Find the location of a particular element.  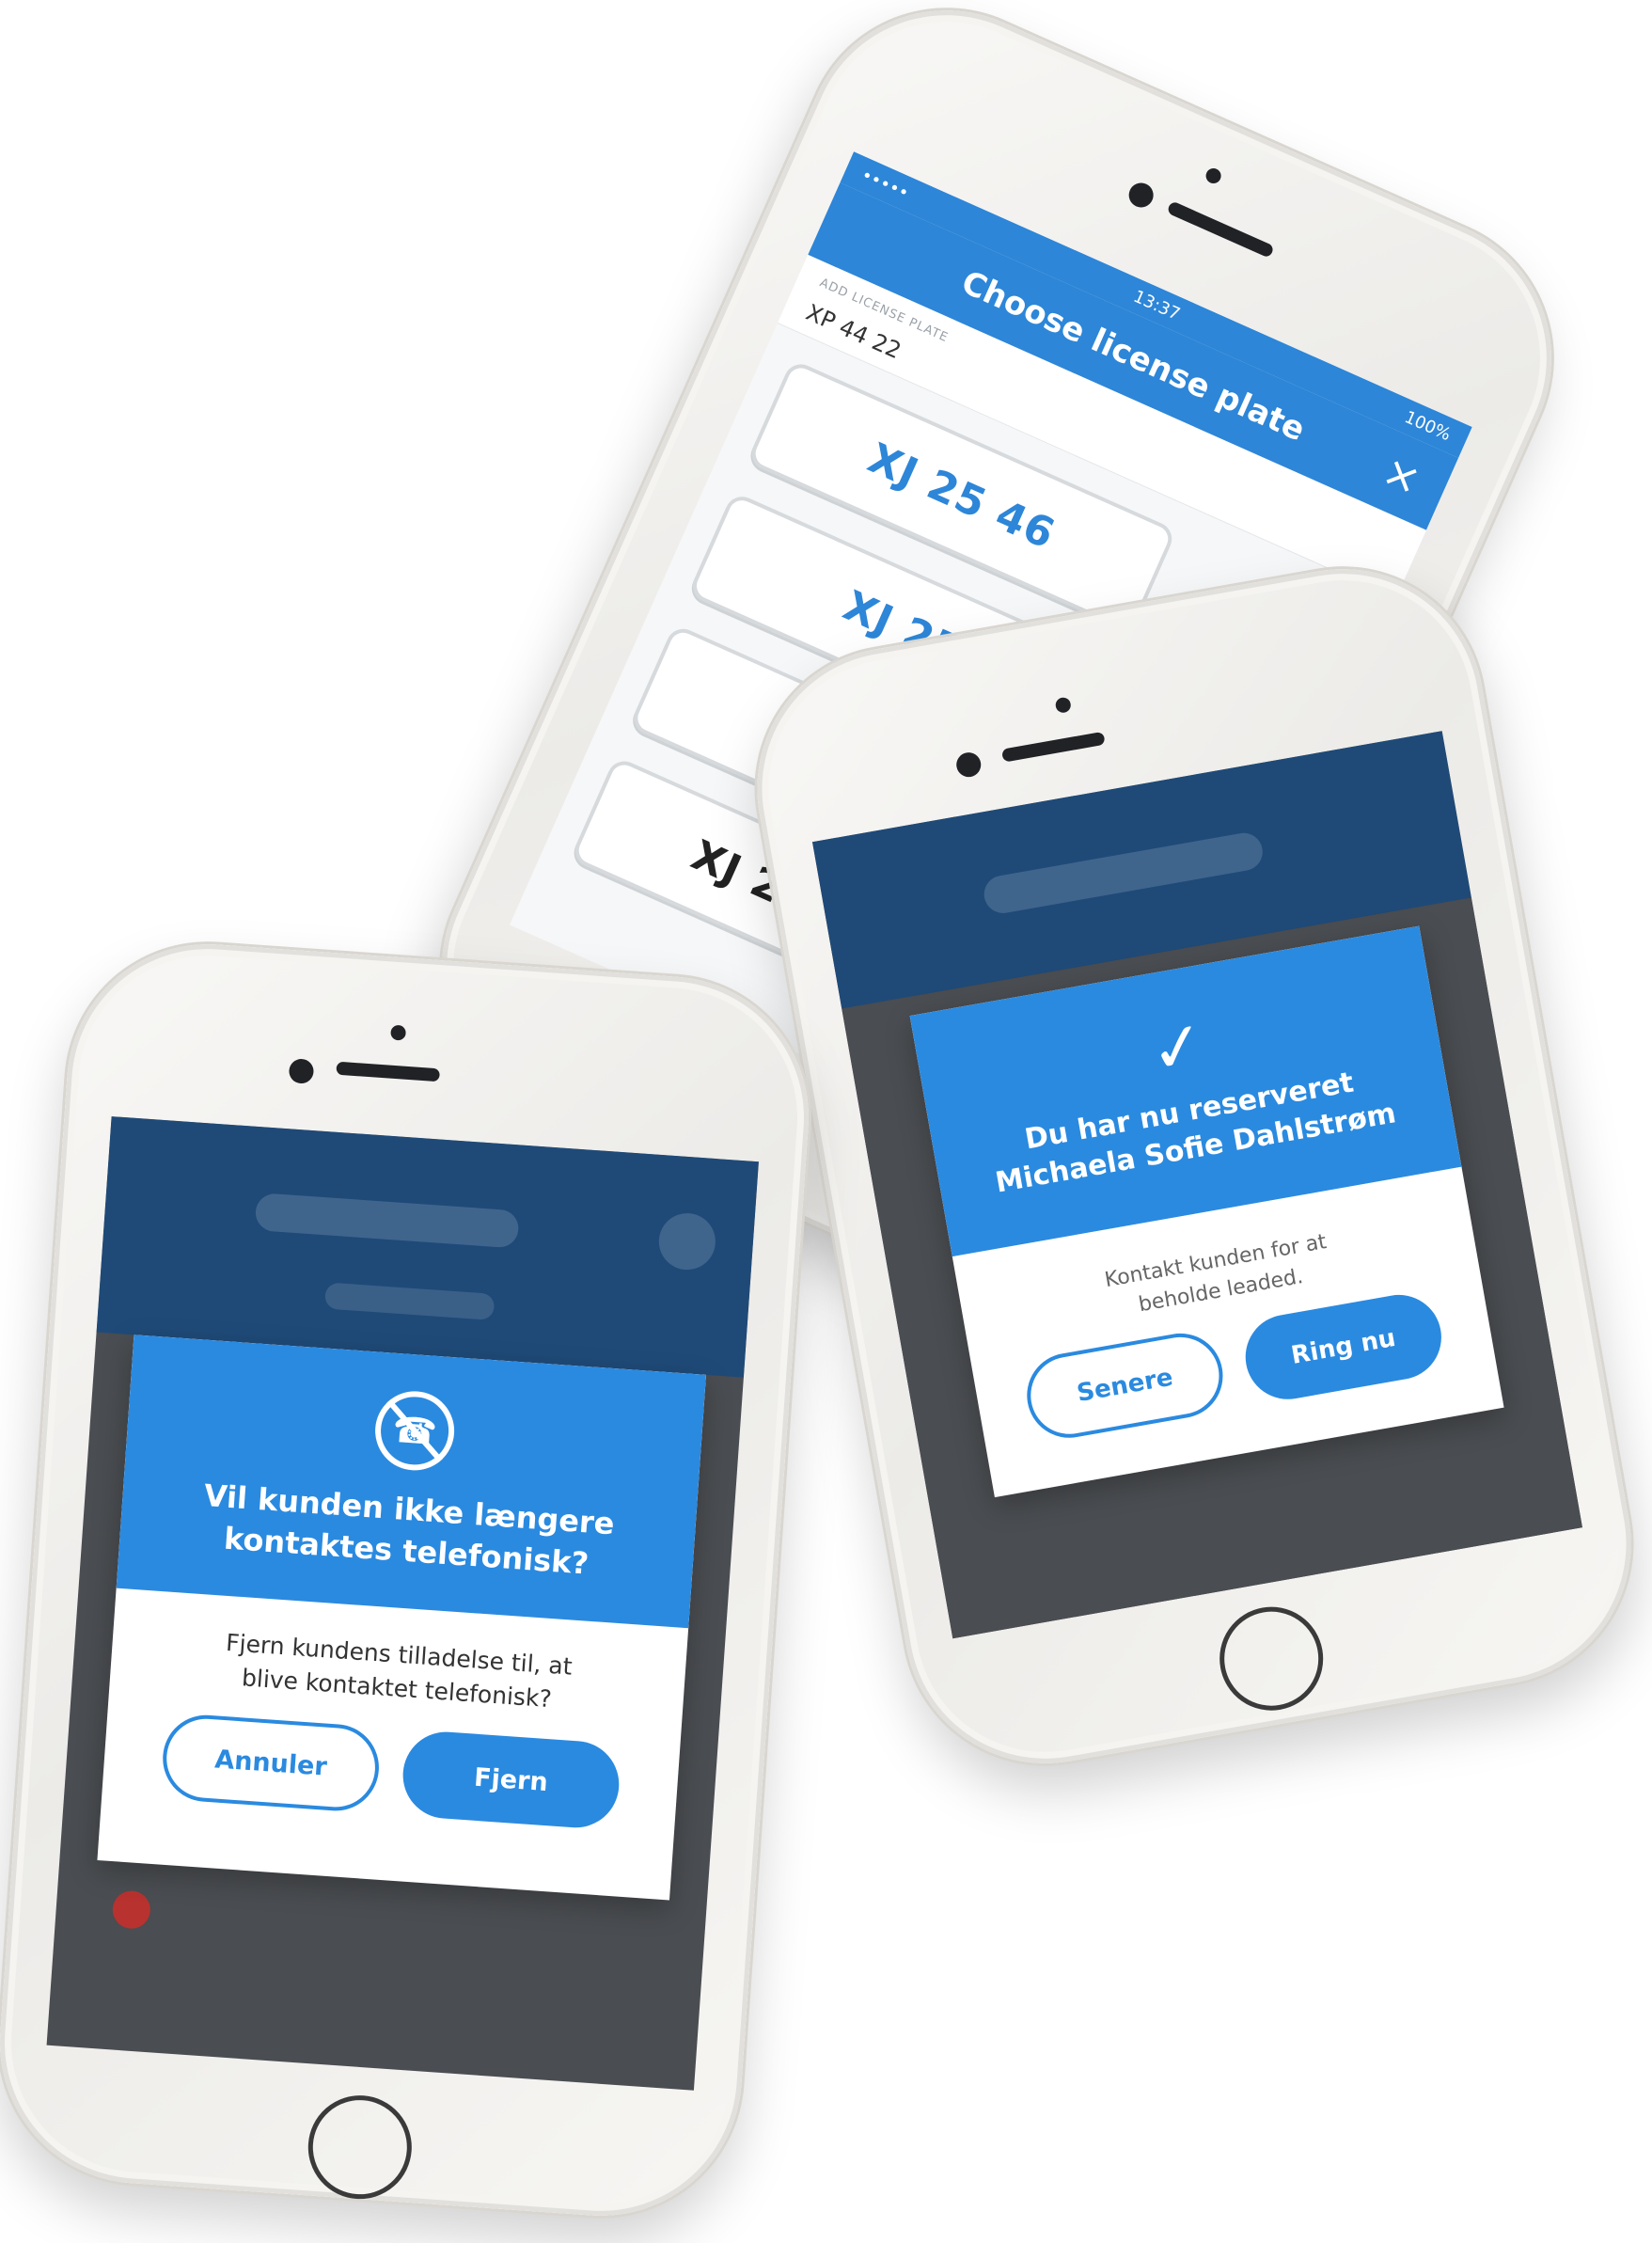

no-phone-icon: ☎ is located at coordinates (414, 1431).